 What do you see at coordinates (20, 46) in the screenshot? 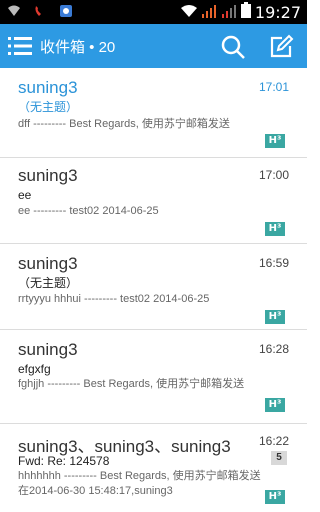
I see `menu-icon` at bounding box center [20, 46].